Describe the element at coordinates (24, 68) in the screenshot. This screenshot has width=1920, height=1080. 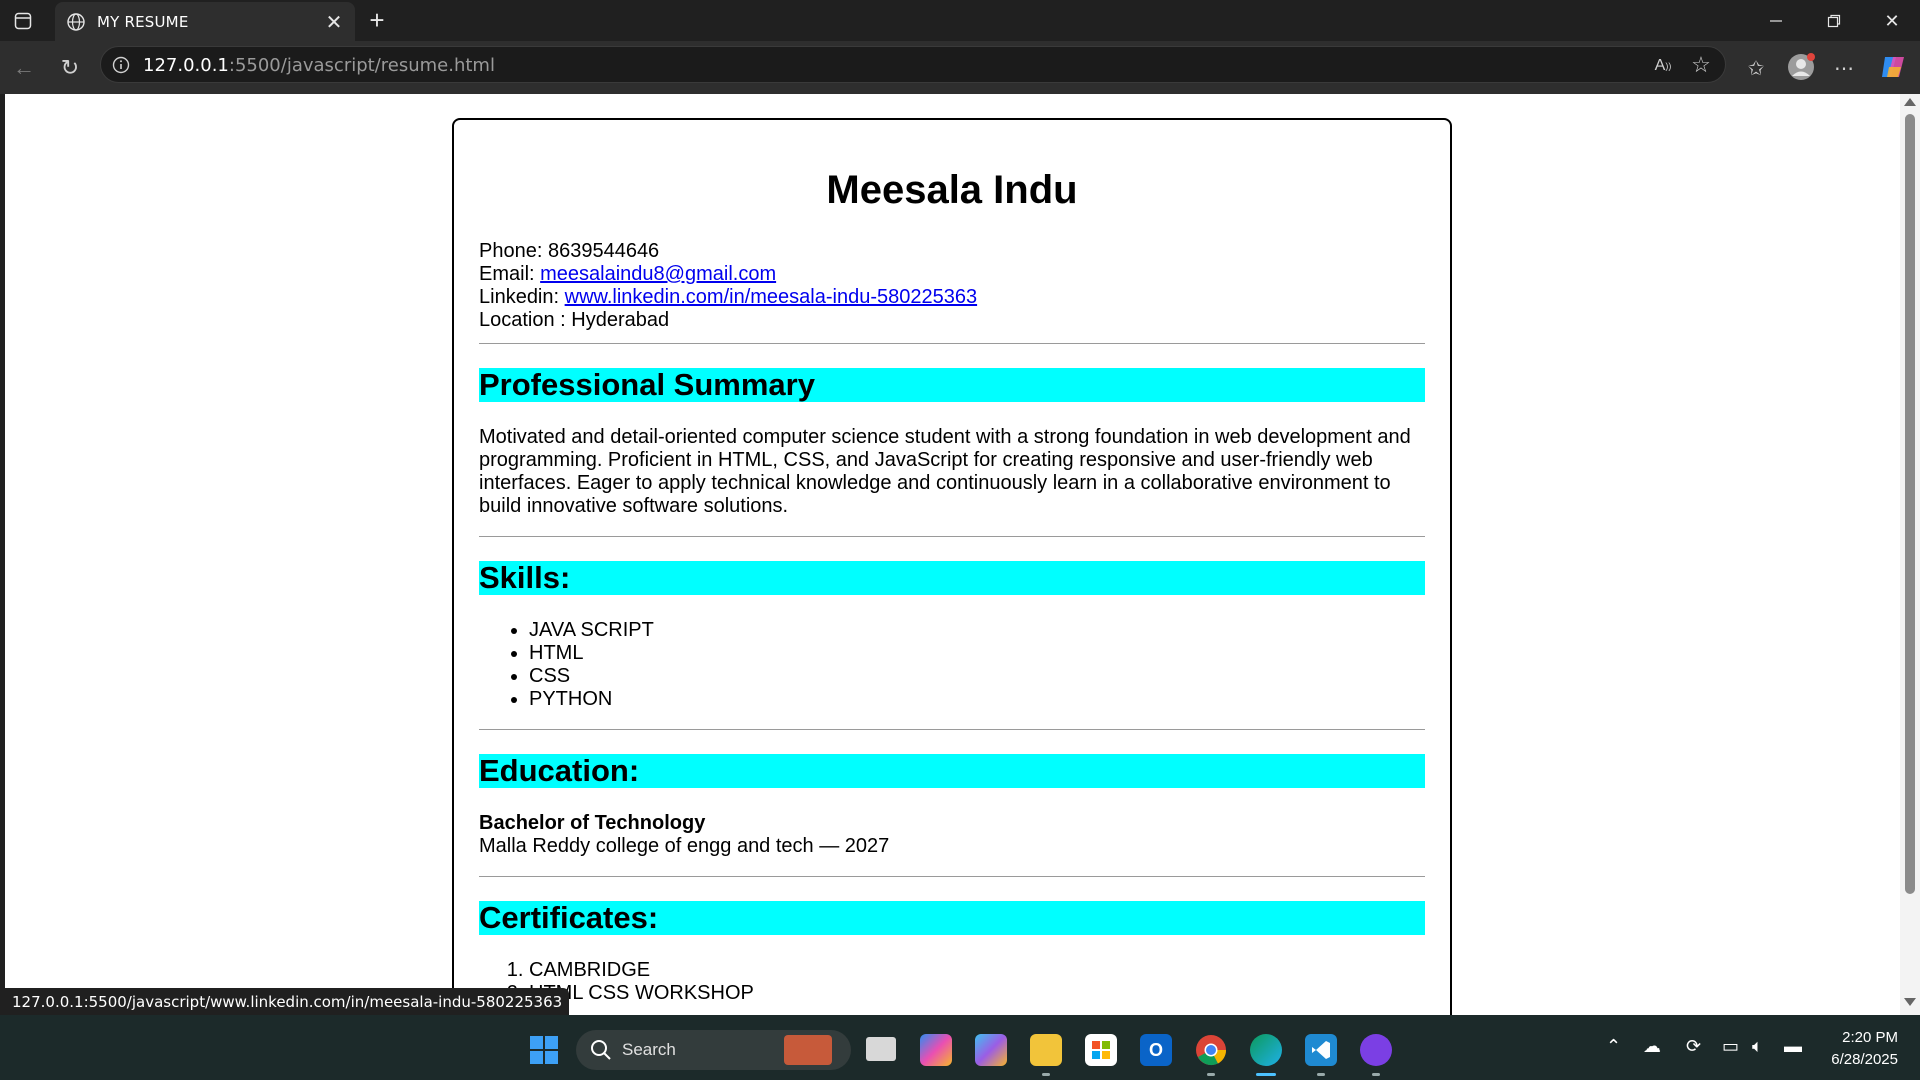
I see `back-icon: ←` at that location.